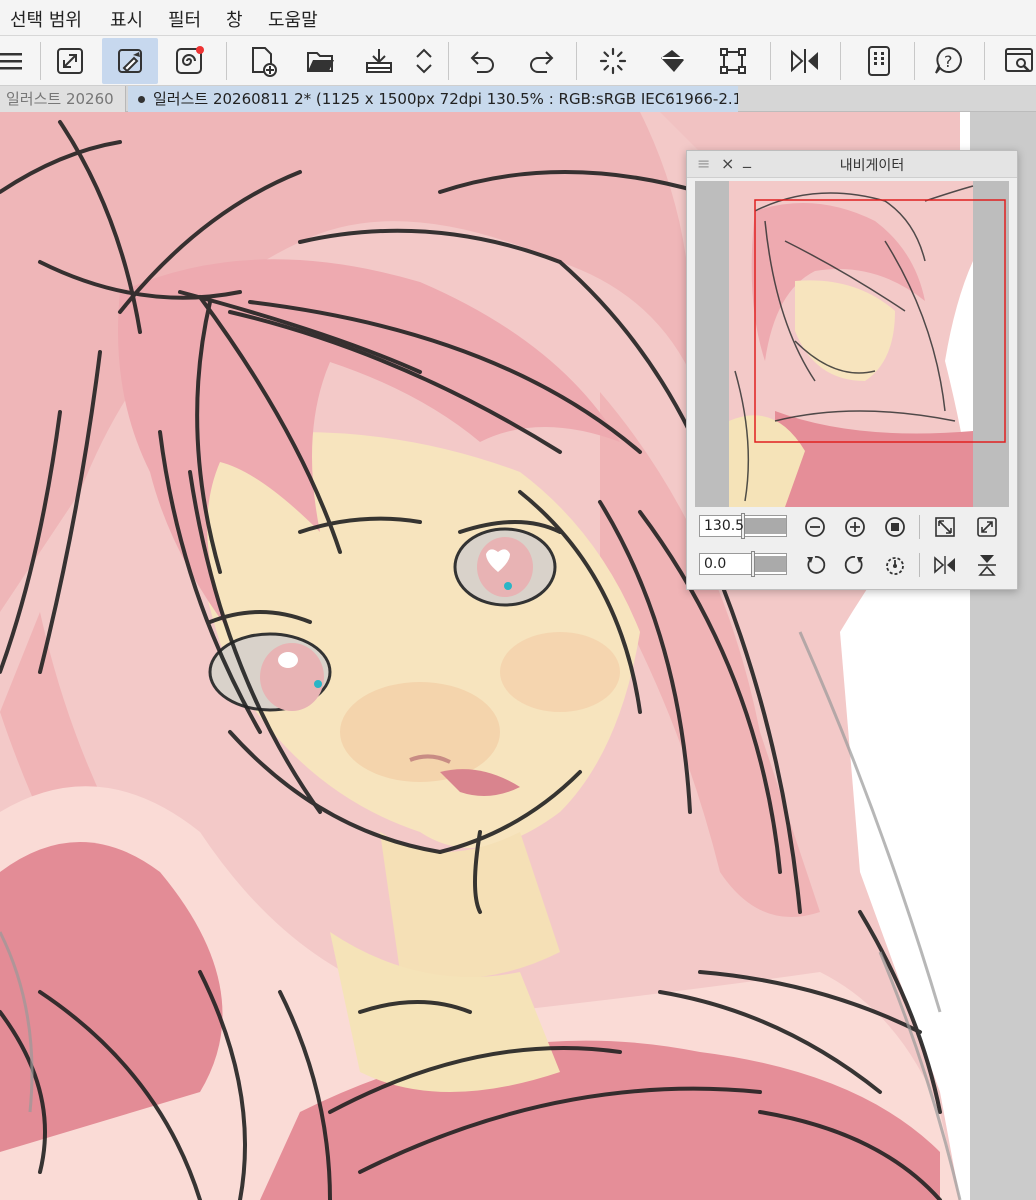 Image resolution: width=1036 pixels, height=1200 pixels. What do you see at coordinates (715, 564) in the screenshot?
I see `rotation-value: 0.0` at bounding box center [715, 564].